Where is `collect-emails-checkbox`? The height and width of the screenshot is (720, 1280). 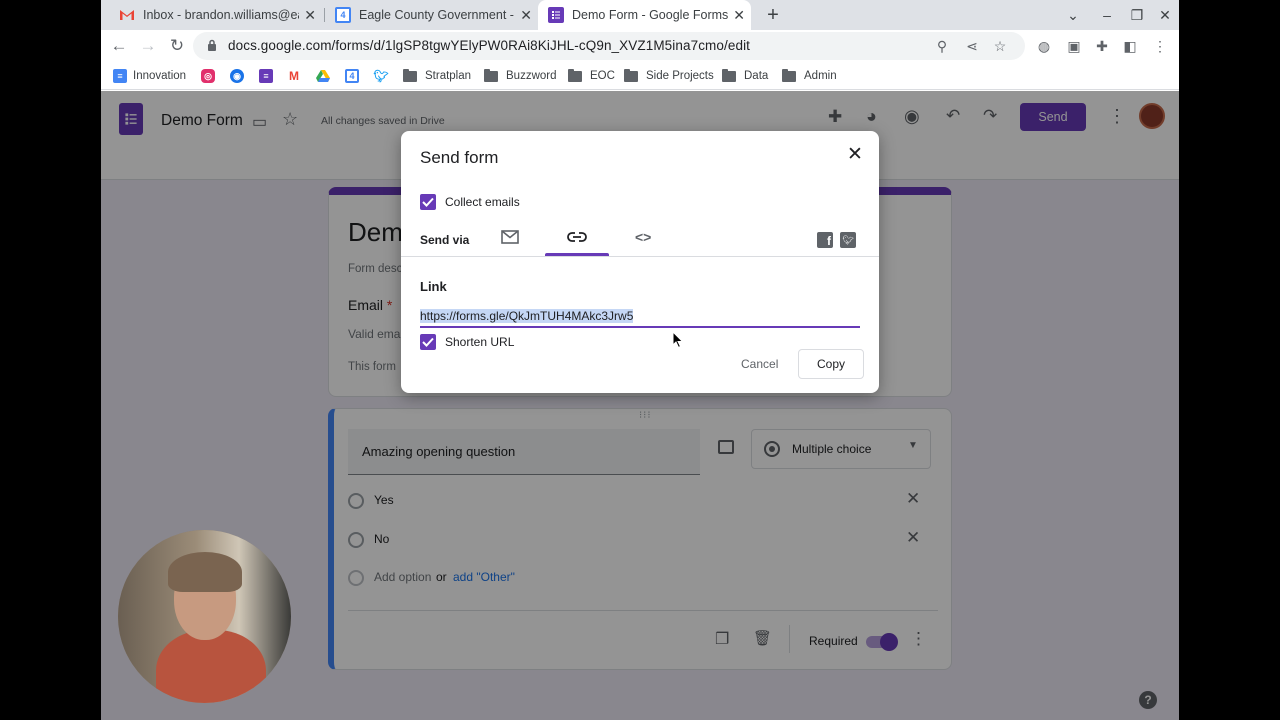
collect-emails-checkbox is located at coordinates (428, 202).